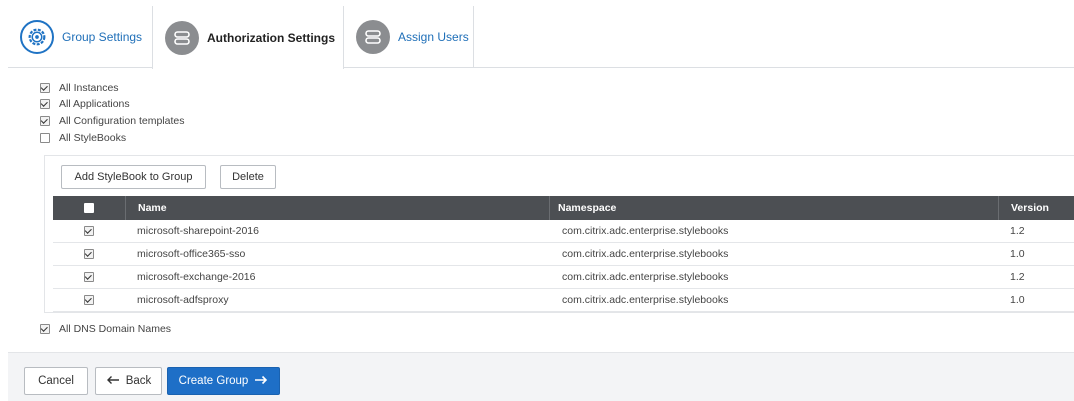  I want to click on option-all-applications: All Applications, so click(85, 104).